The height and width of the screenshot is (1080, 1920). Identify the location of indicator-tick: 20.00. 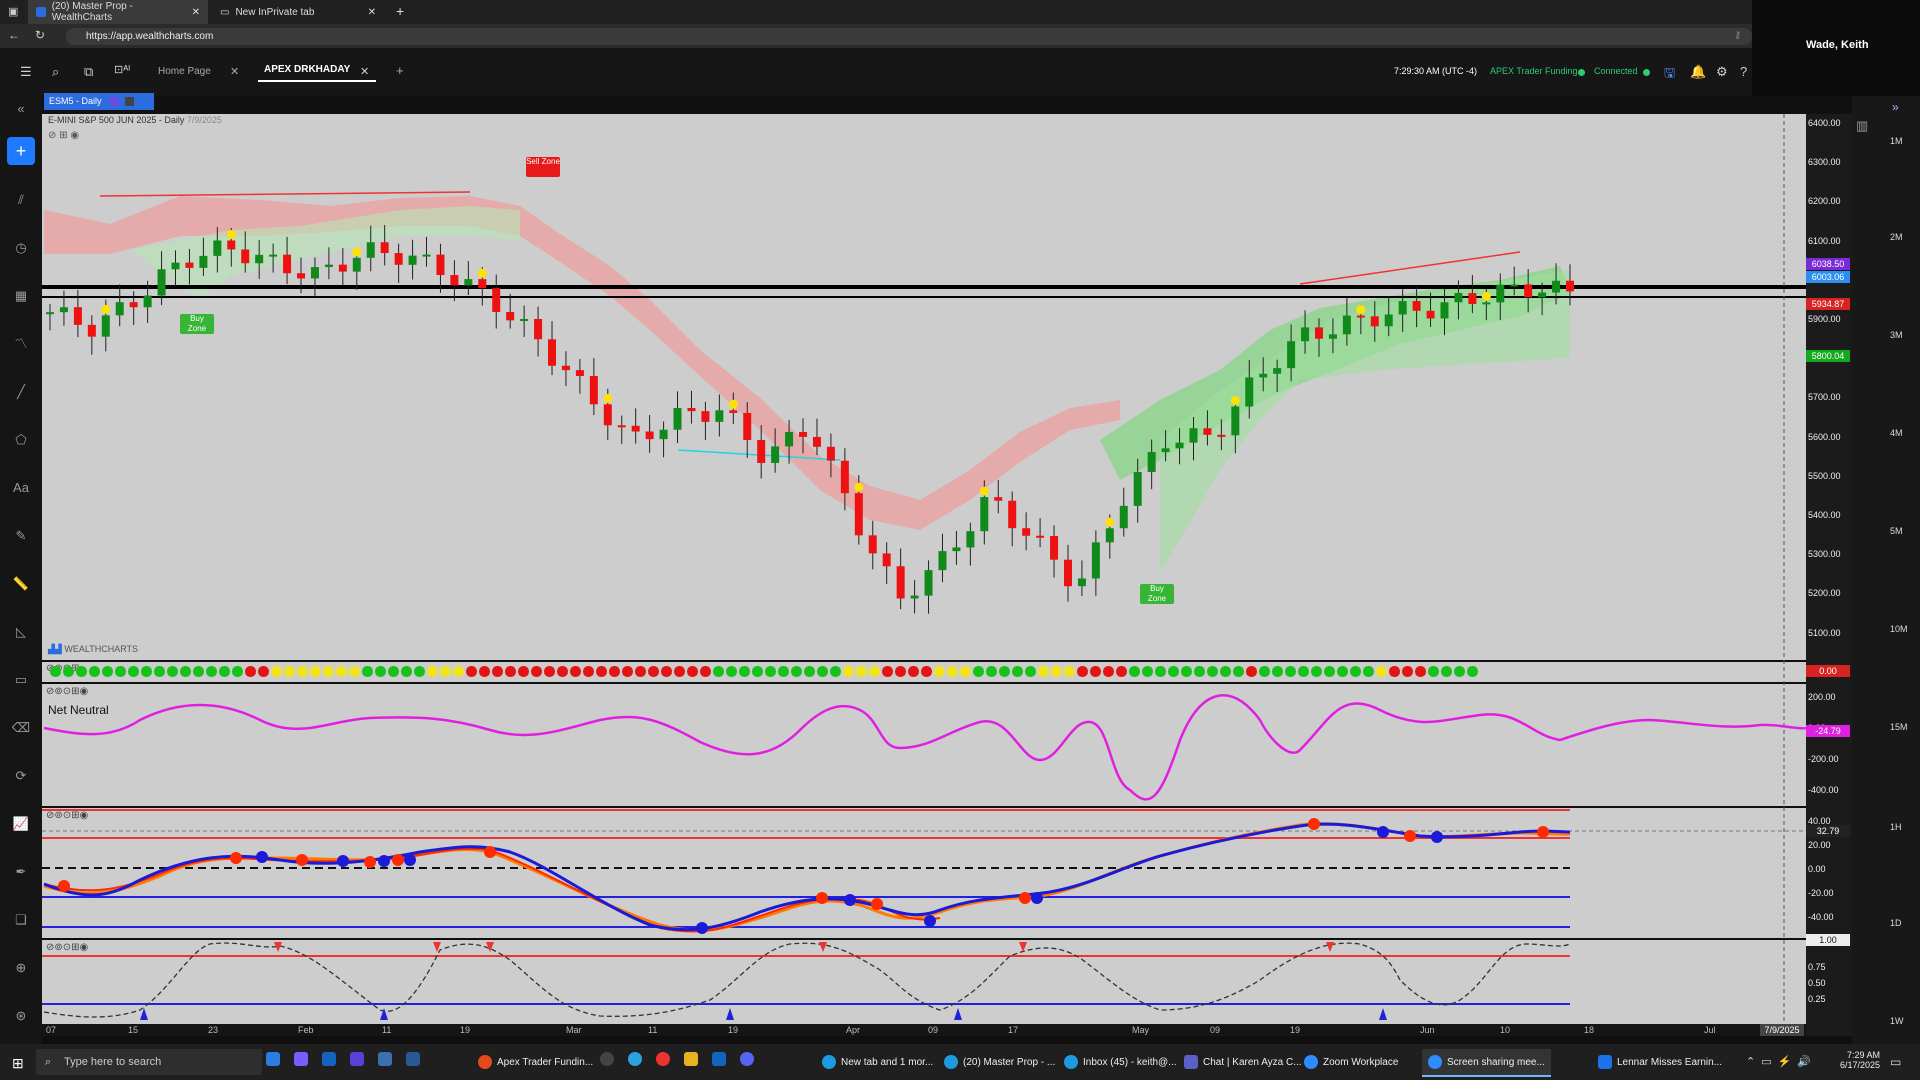
(1819, 845).